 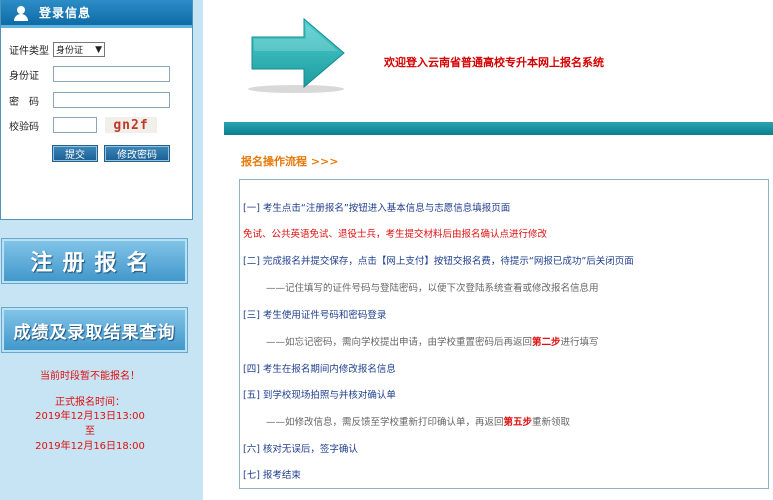 I want to click on registration-period-title: 正式报名时间：, so click(x=90, y=402).